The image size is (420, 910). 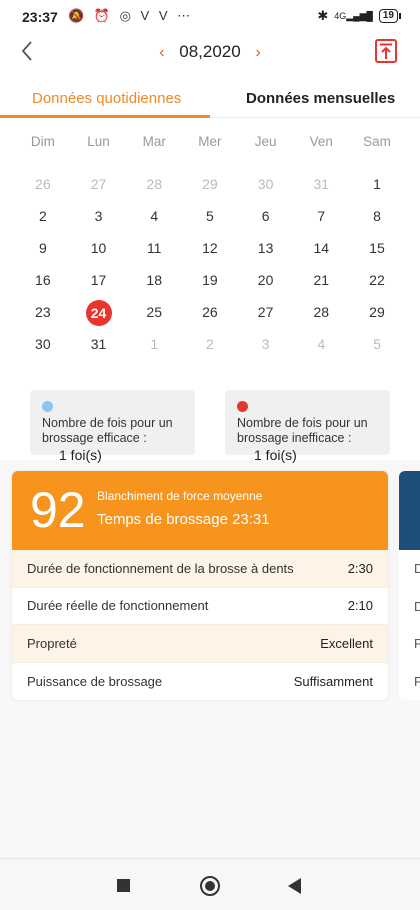 What do you see at coordinates (321, 248) in the screenshot?
I see `calendar-day: 14` at bounding box center [321, 248].